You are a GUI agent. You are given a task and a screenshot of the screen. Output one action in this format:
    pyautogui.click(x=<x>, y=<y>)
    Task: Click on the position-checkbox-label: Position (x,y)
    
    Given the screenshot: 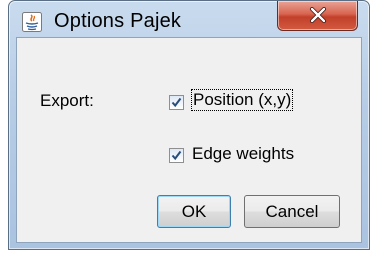 What is the action you would take?
    pyautogui.click(x=242, y=100)
    